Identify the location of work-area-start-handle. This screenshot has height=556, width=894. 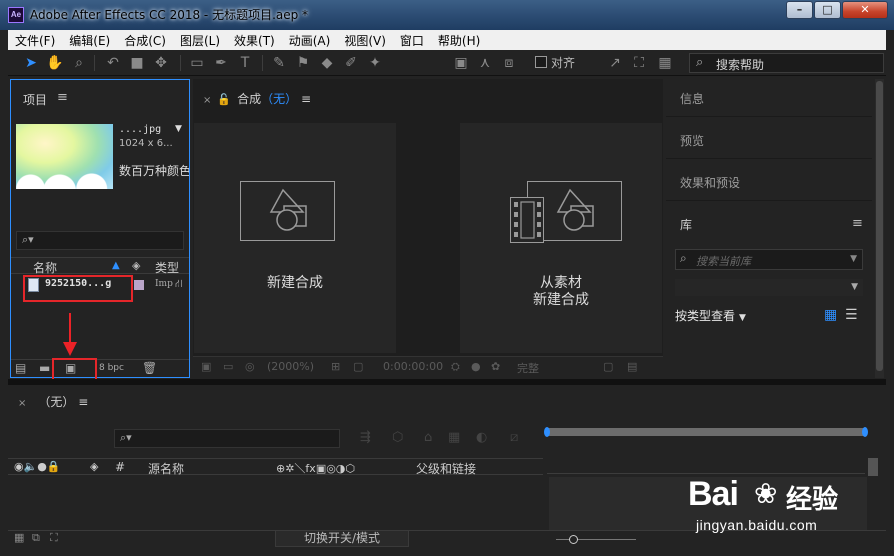
(547, 432).